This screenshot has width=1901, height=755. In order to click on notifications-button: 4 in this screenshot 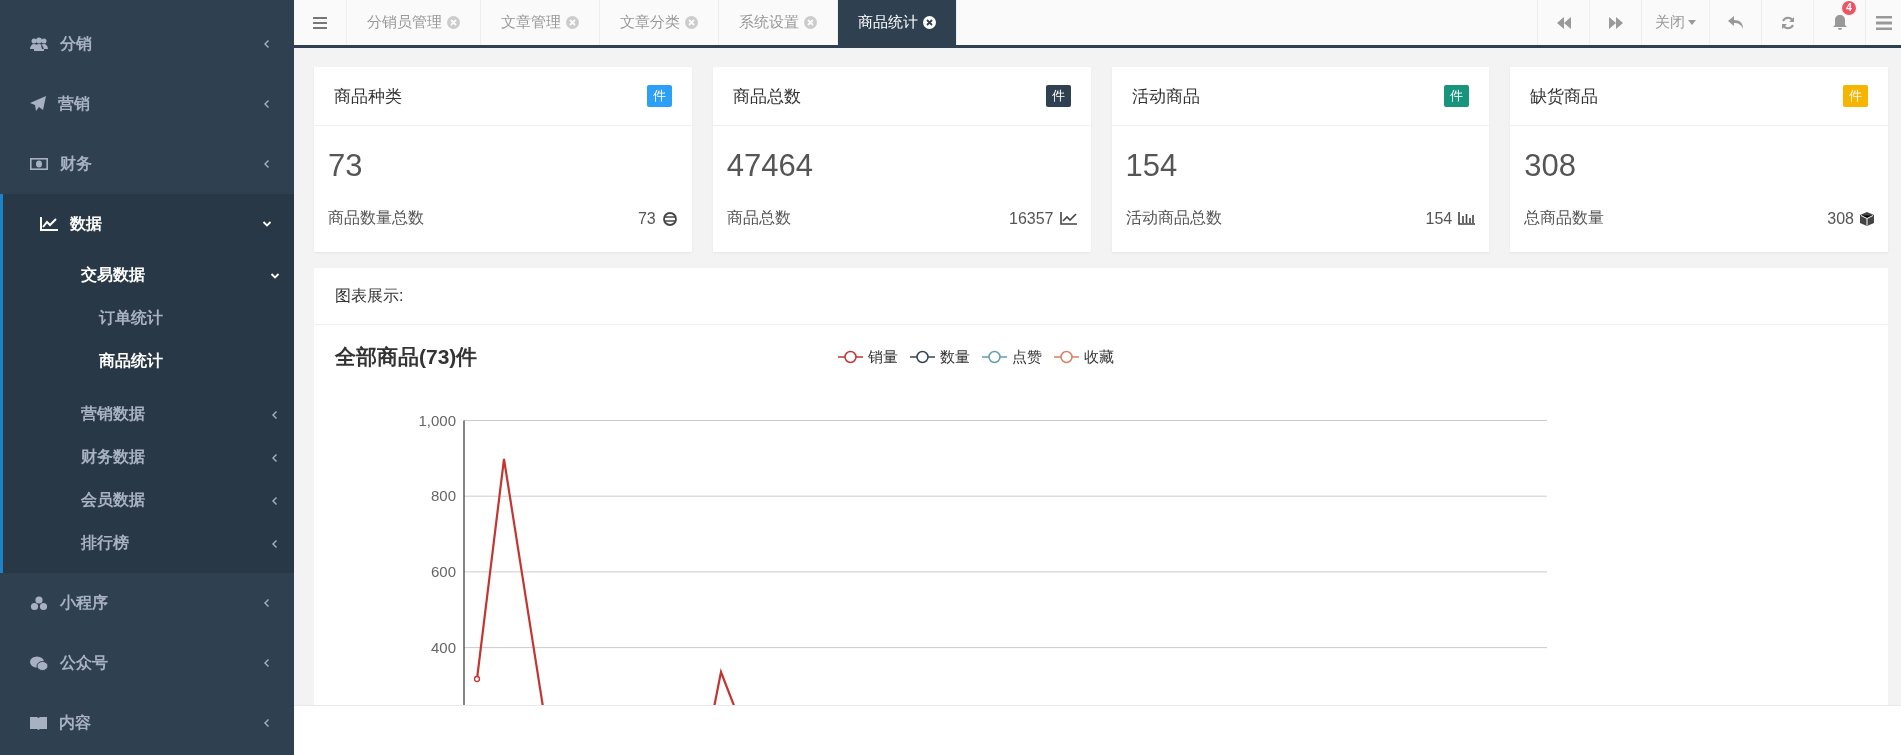, I will do `click(1839, 22)`.